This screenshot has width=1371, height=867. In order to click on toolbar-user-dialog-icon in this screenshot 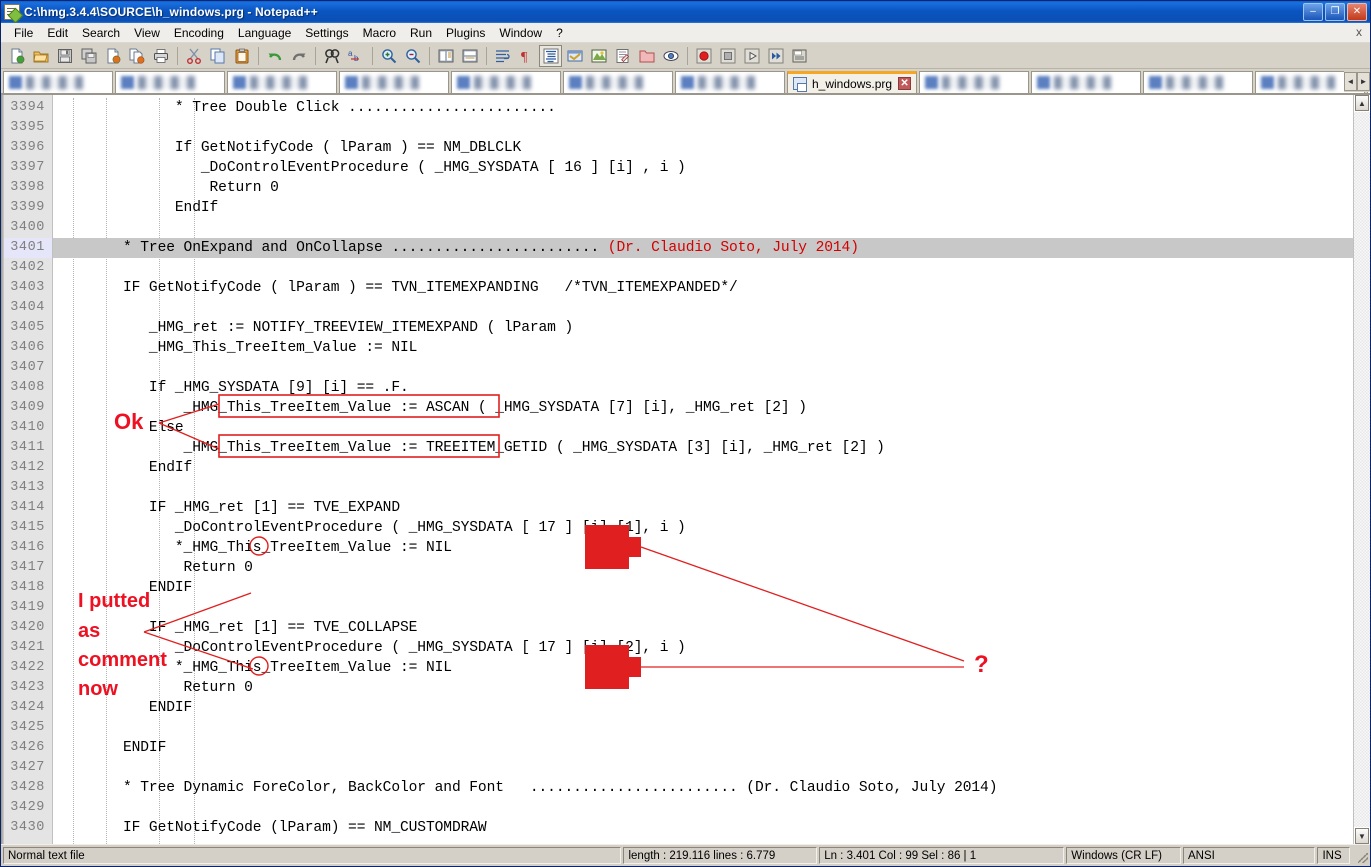, I will do `click(574, 56)`.